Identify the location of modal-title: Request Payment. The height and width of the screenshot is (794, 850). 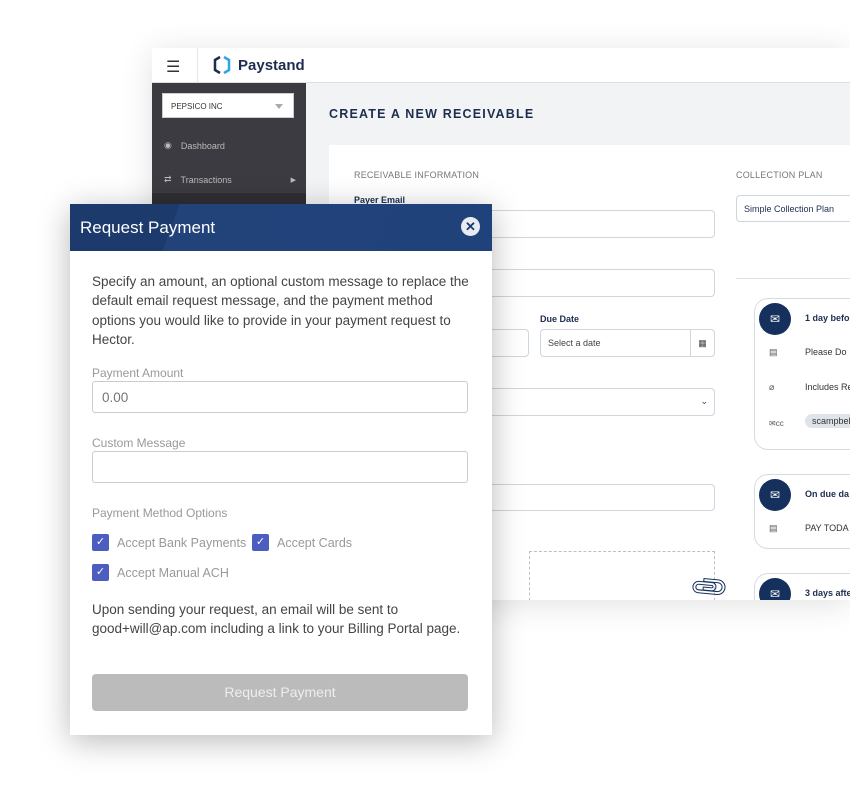
(148, 227).